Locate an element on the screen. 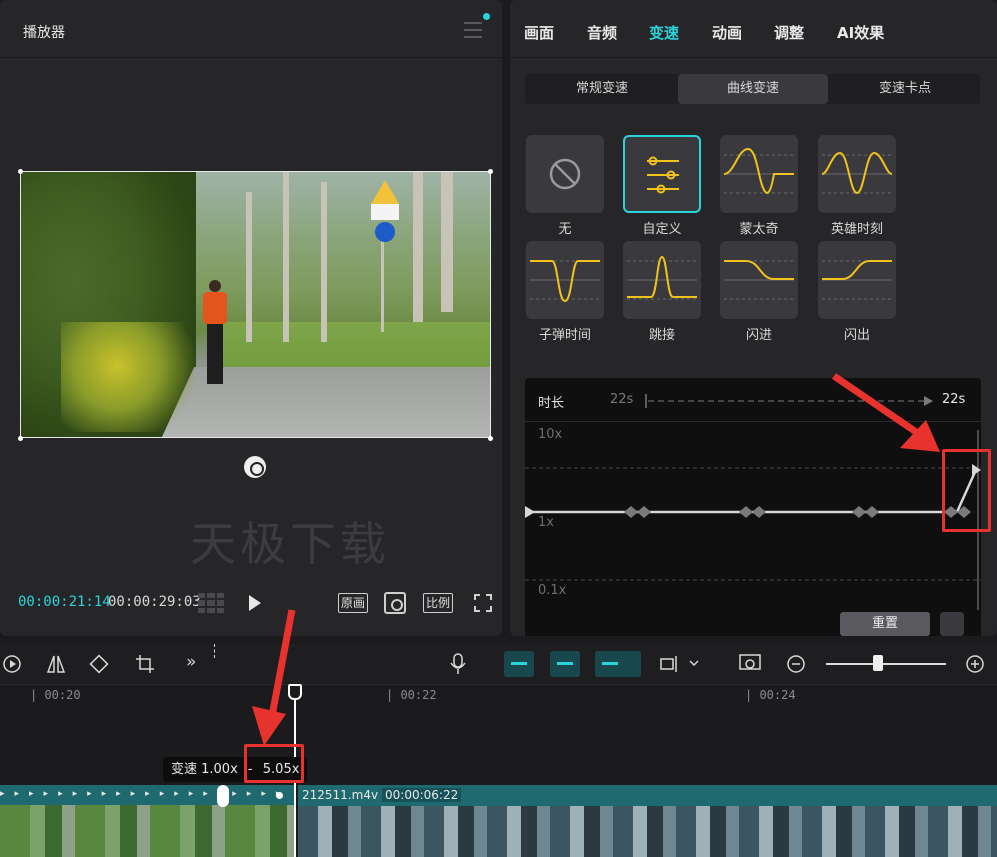 This screenshot has height=857, width=997. preset-label: 闪出 is located at coordinates (856, 335).